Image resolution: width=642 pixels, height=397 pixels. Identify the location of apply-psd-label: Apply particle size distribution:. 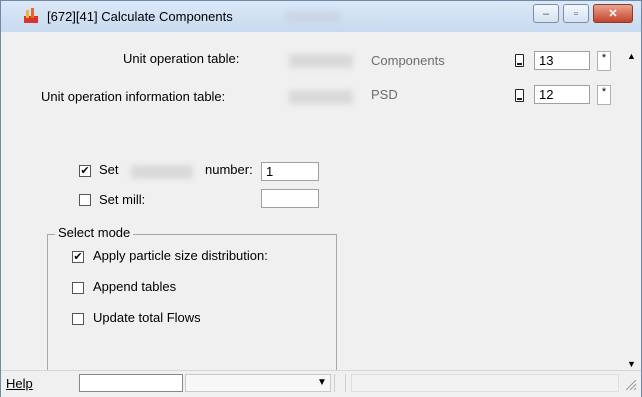
(180, 255).